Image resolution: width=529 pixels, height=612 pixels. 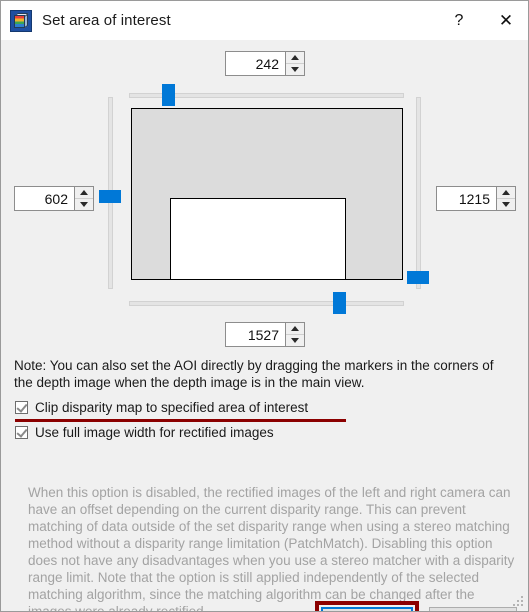 I want to click on aoi-cube-icon, so click(x=21, y=20).